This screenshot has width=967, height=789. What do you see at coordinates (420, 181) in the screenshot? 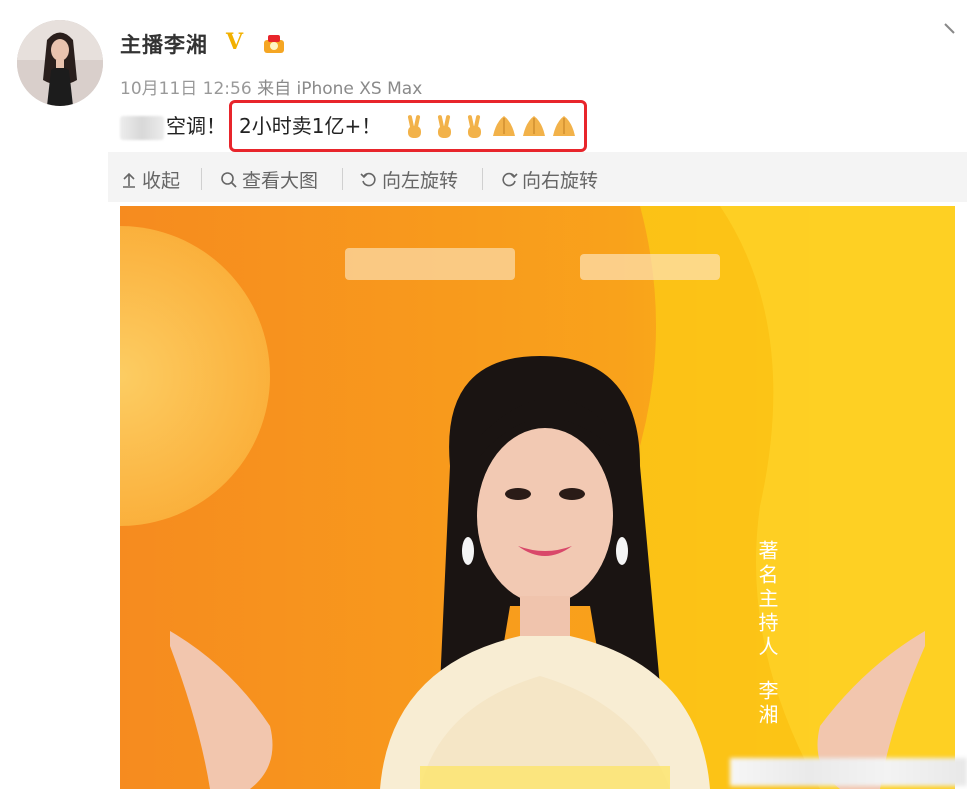
I see `rotate-left-label: 向左旋转` at bounding box center [420, 181].